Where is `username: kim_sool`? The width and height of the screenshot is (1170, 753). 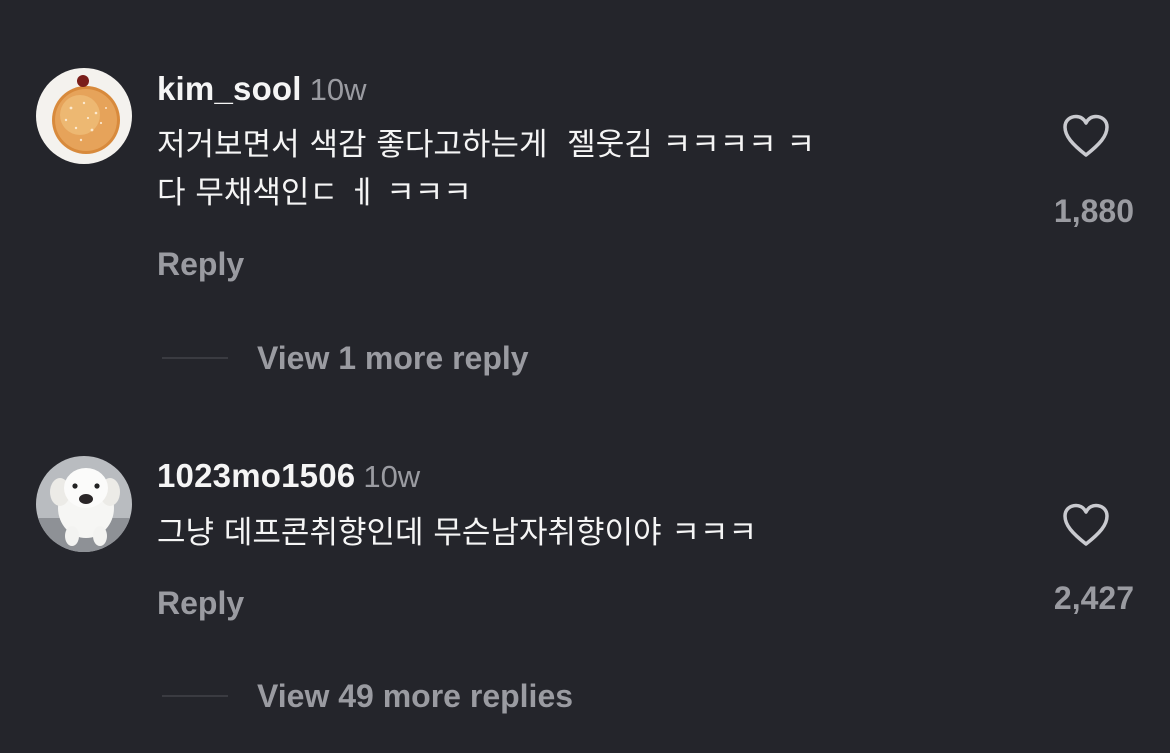
username: kim_sool is located at coordinates (229, 88).